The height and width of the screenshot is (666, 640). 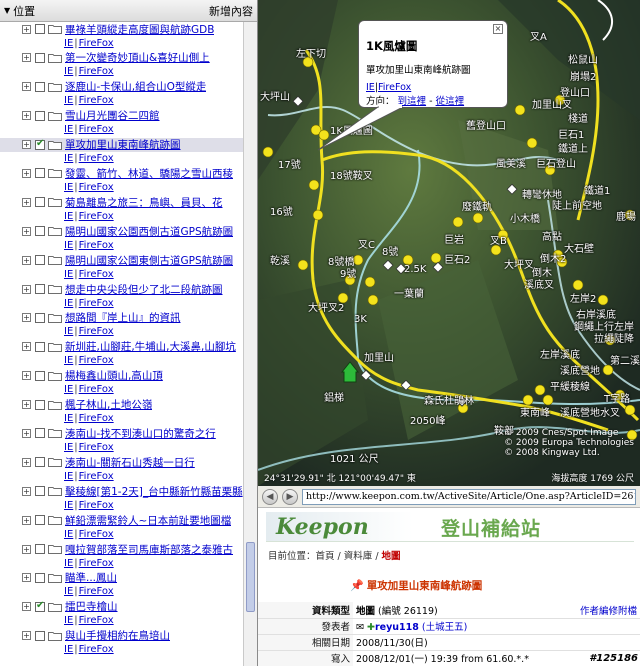 I want to click on place-title-link: 菊島離島之旅三：鳥嶼、員貝、花, so click(x=144, y=202).